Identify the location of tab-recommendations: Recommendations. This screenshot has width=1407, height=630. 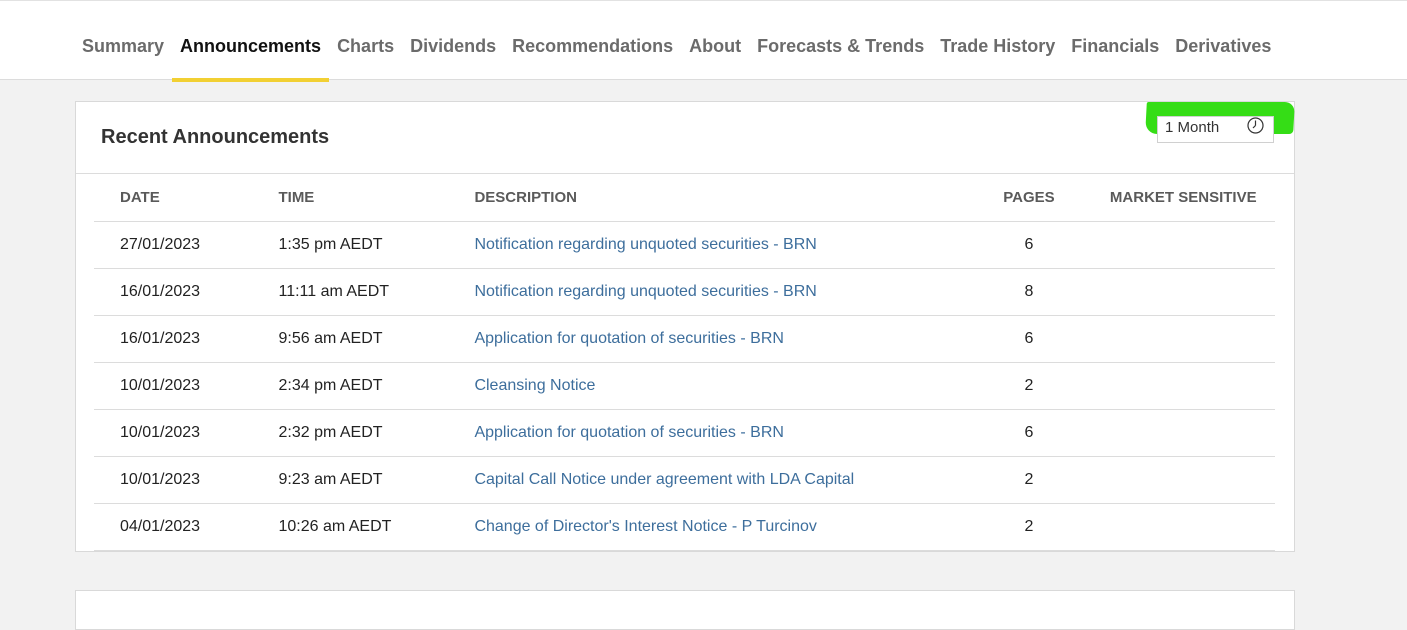
(592, 46).